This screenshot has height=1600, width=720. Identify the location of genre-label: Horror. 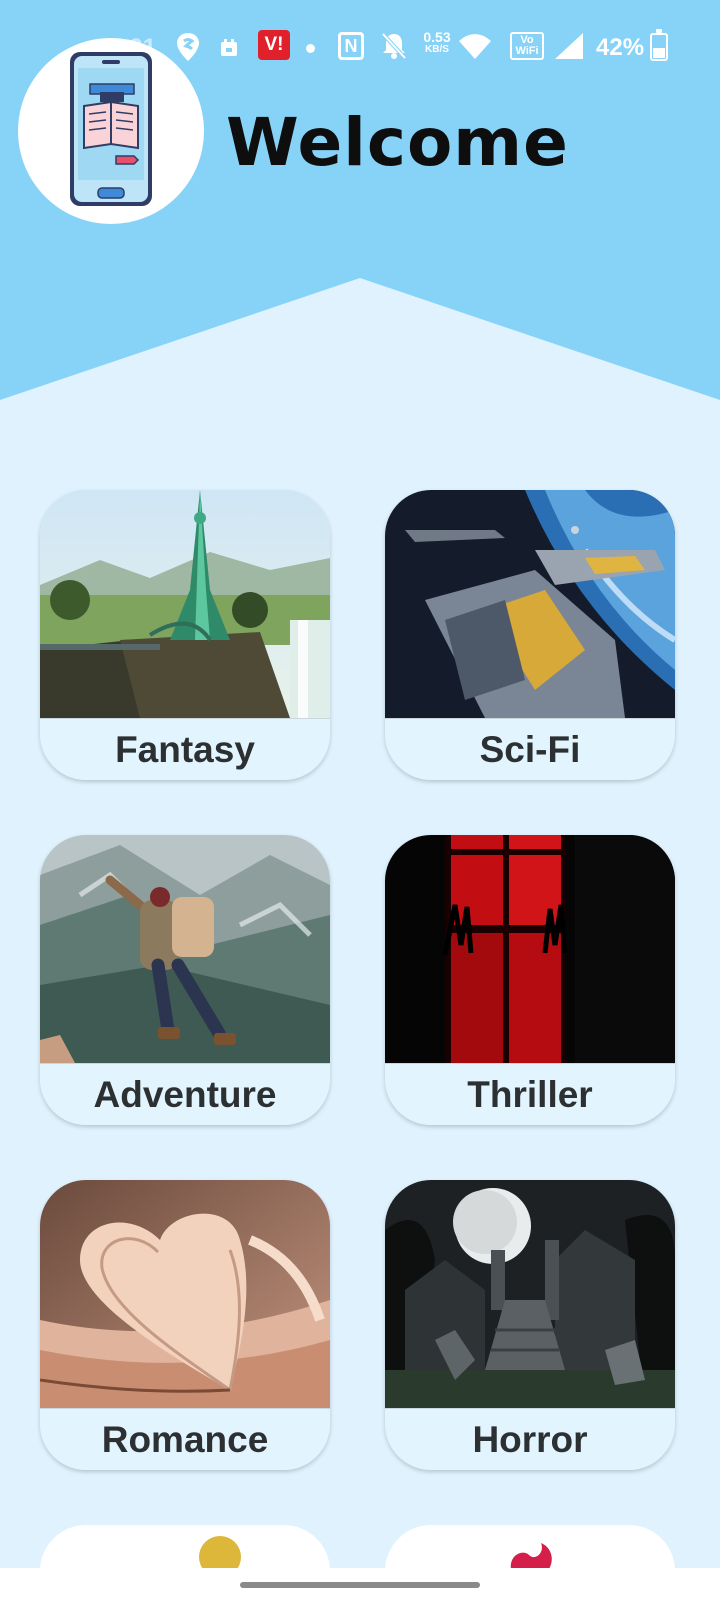
(530, 1439).